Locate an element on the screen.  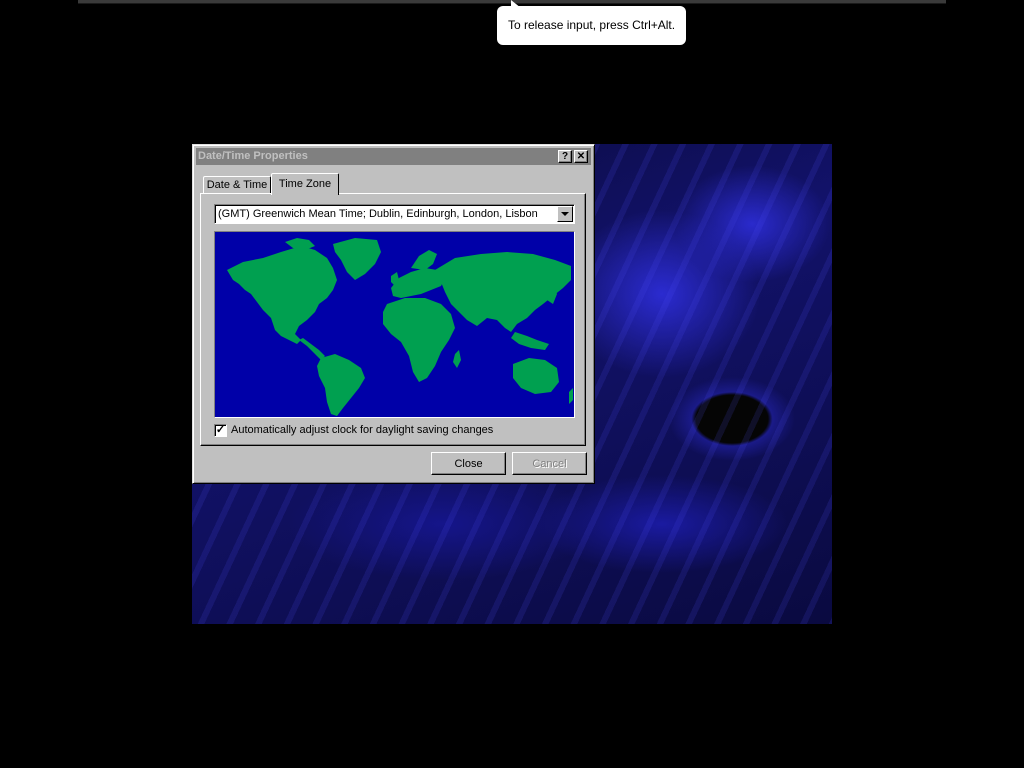
dropdown-arrow-icon is located at coordinates (565, 214).